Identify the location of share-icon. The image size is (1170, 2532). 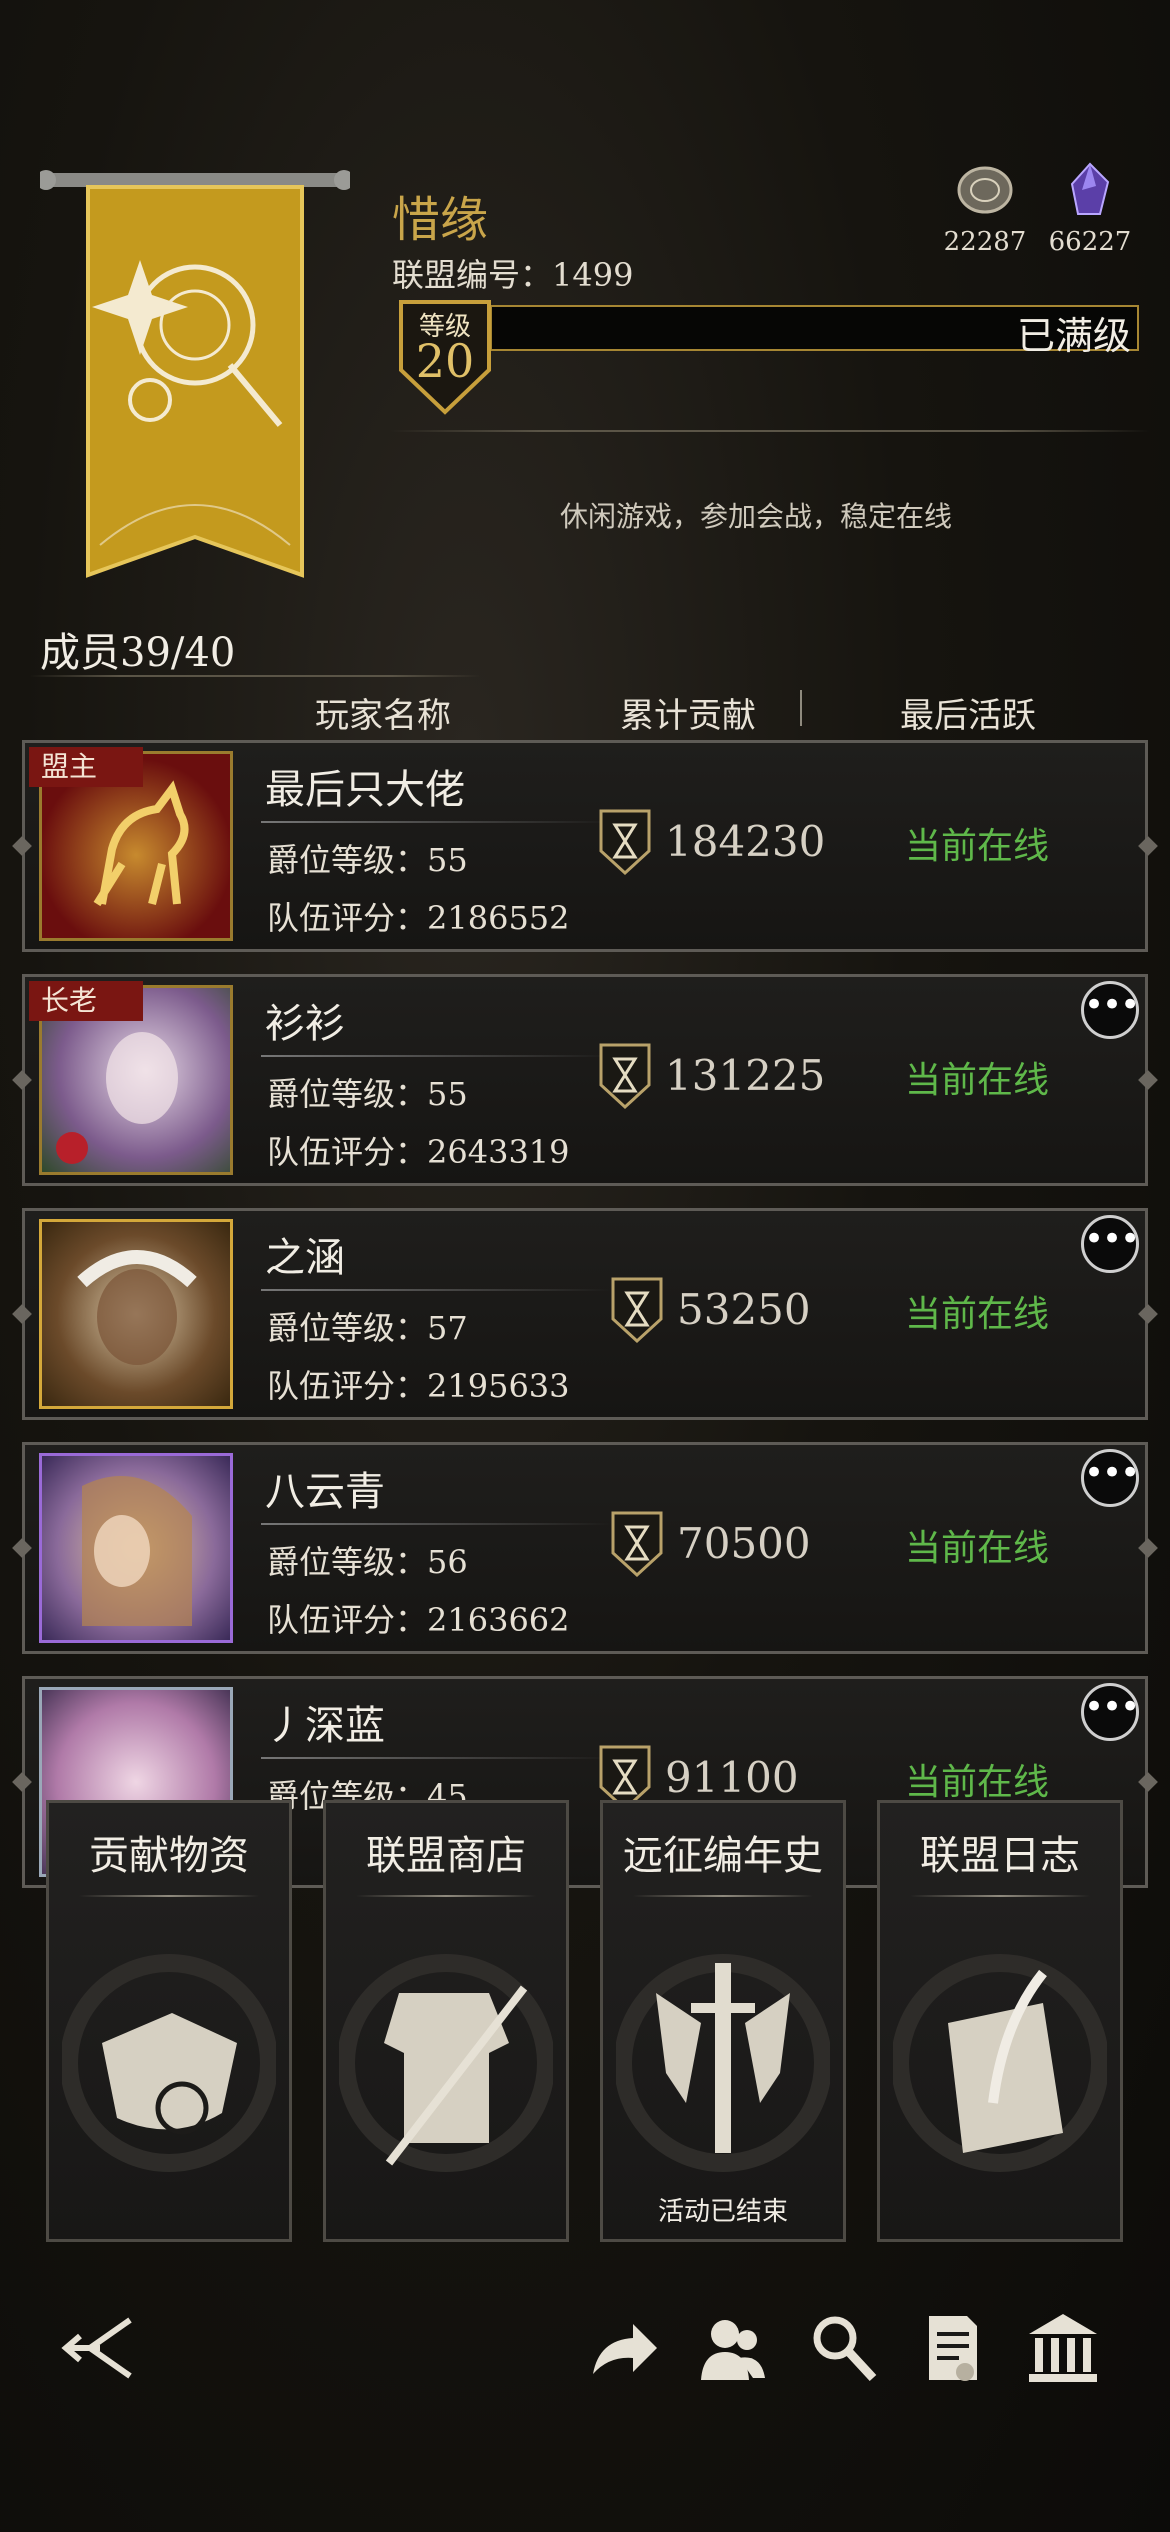
(623, 2348).